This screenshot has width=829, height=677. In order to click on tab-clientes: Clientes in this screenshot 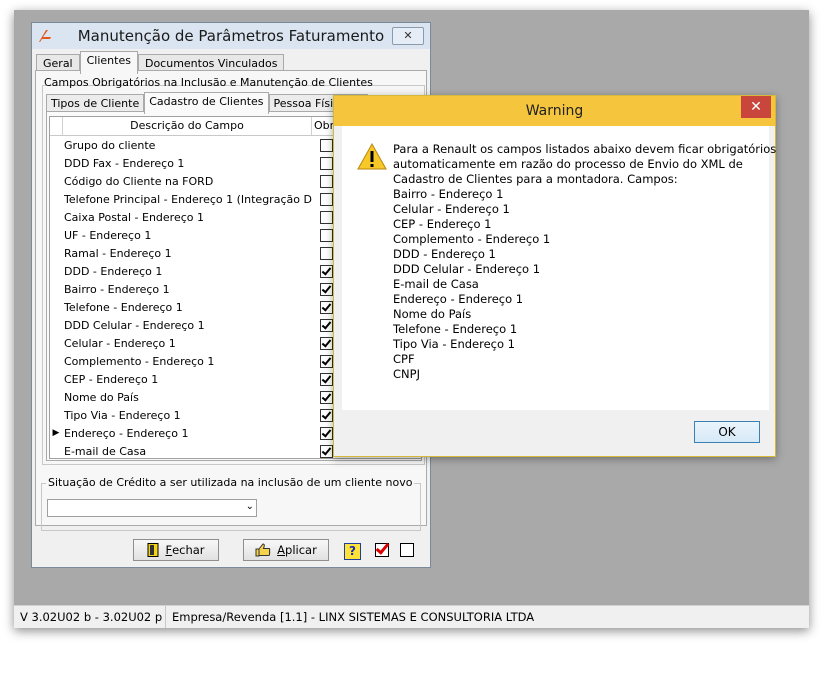, I will do `click(108, 62)`.